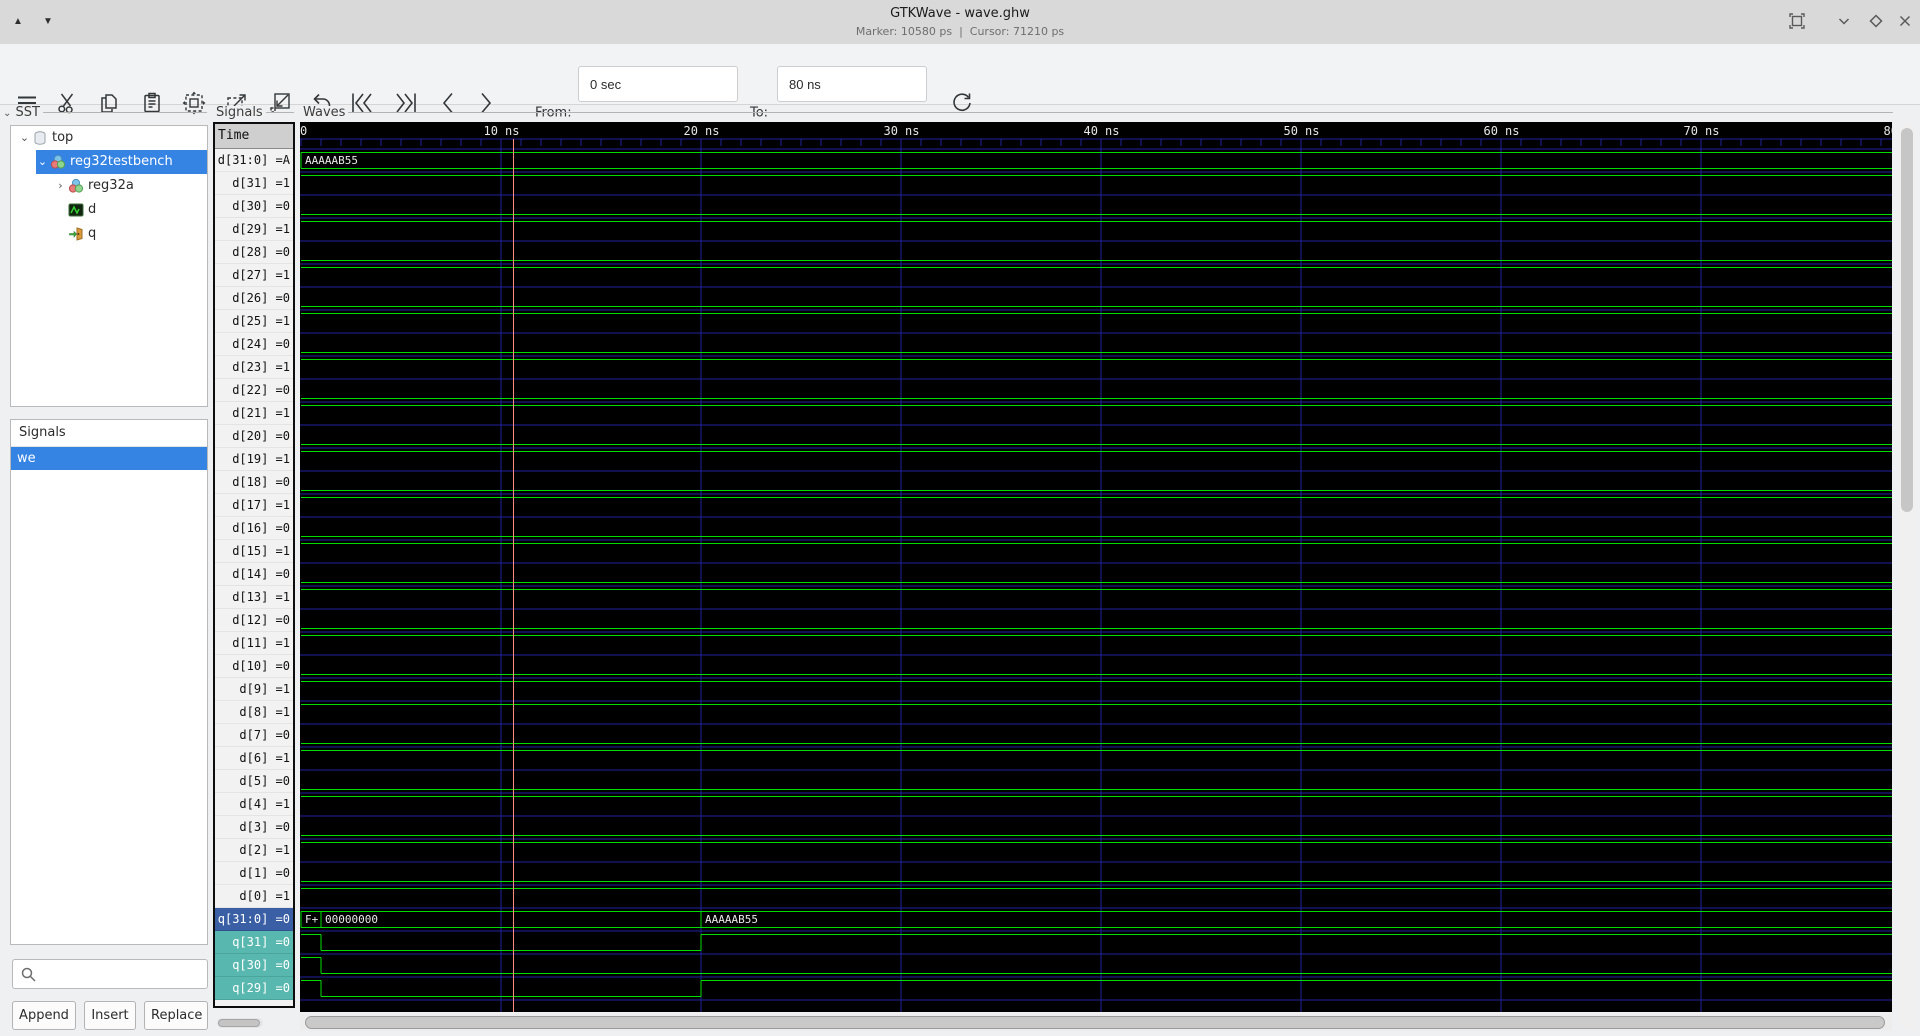 This screenshot has height=1036, width=1920. I want to click on database-icon, so click(40, 138).